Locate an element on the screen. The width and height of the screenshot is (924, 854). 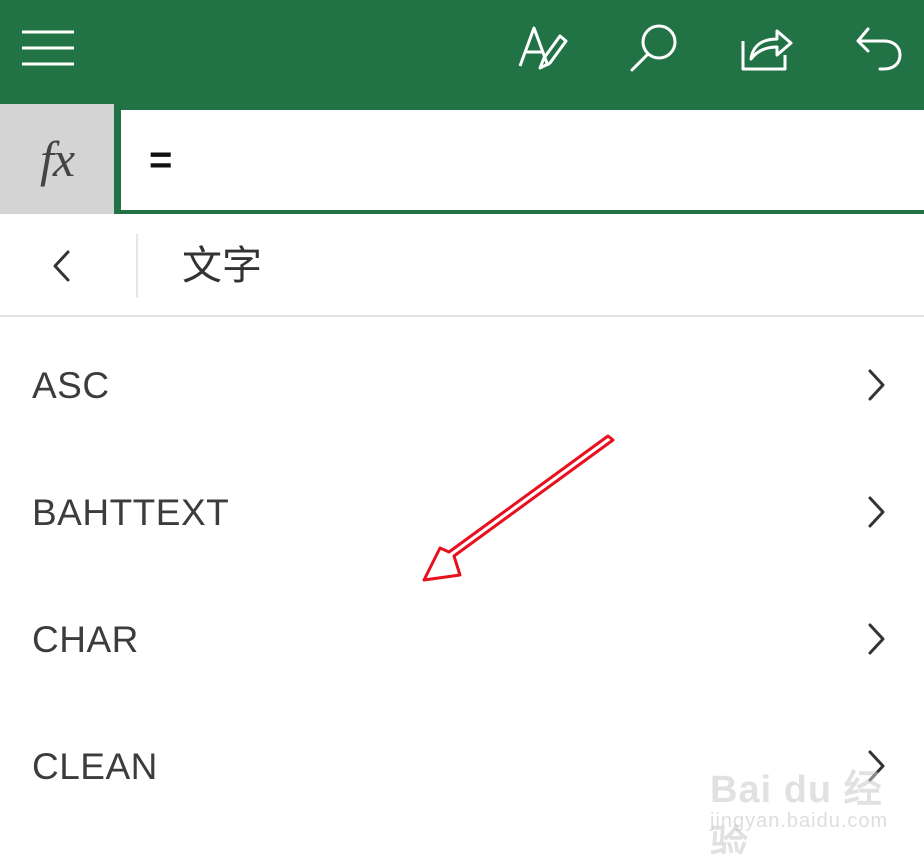
search-button is located at coordinates (654, 48).